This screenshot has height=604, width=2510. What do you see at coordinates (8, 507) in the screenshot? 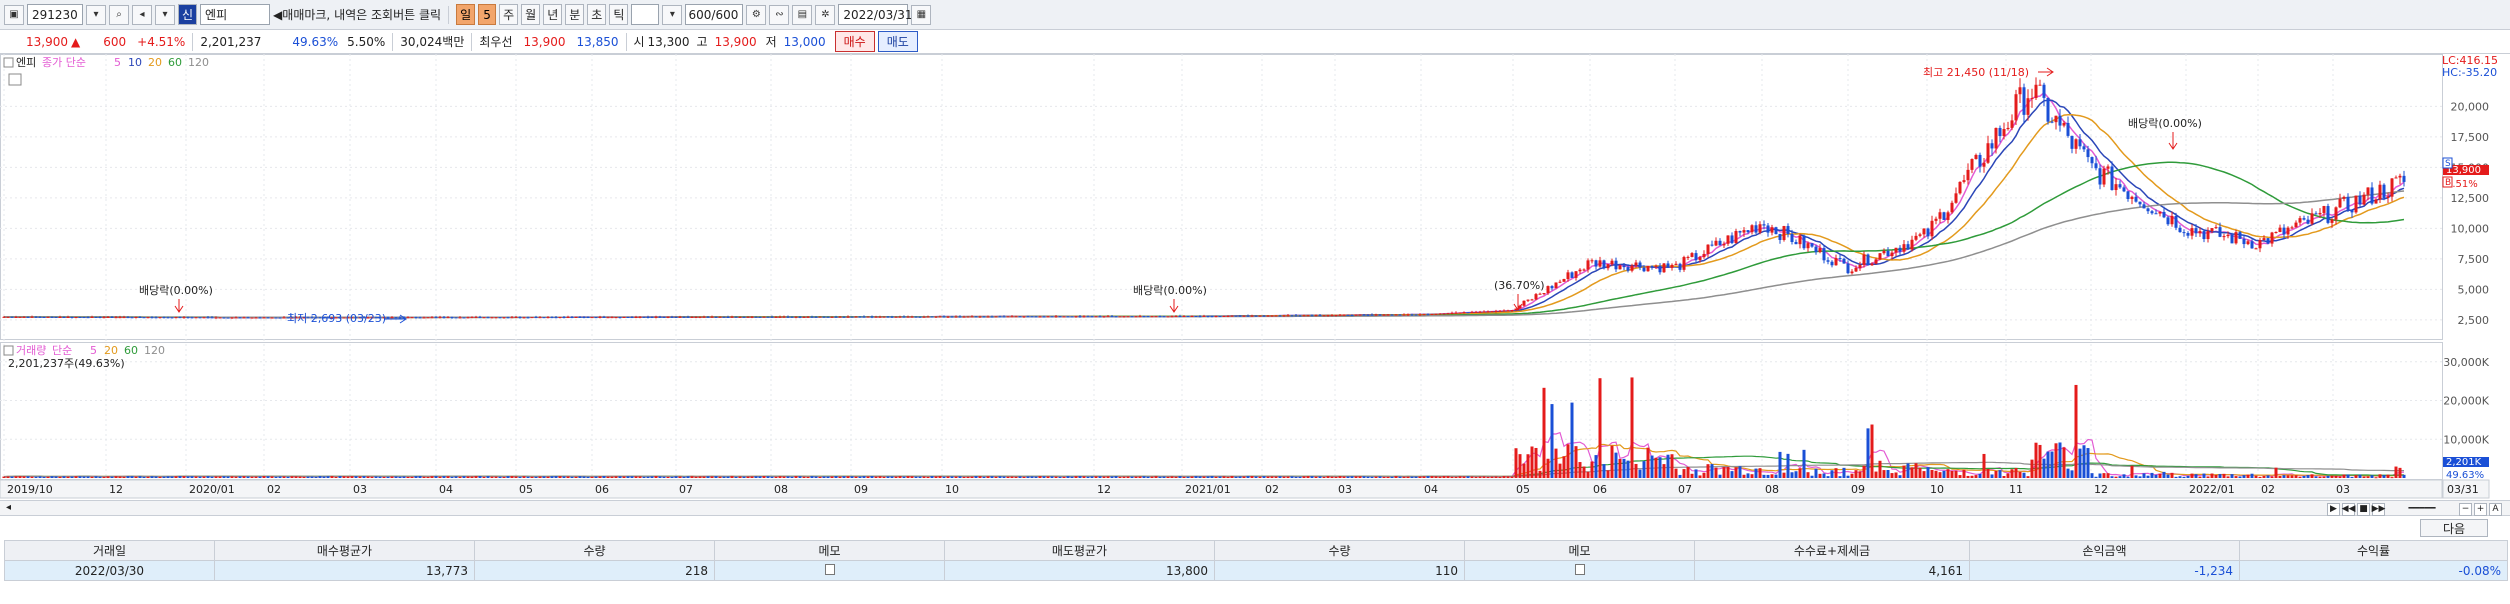
I see `scroll-left-icon: ◂` at bounding box center [8, 507].